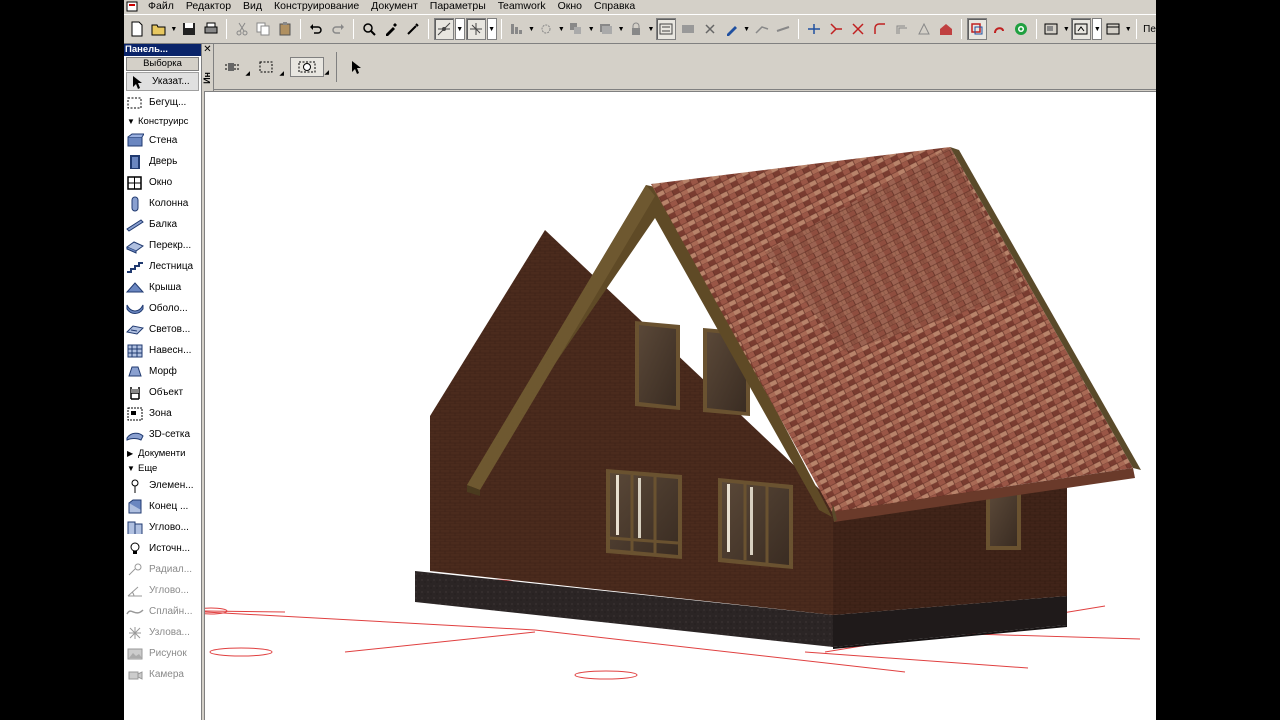 The width and height of the screenshot is (1280, 720). Describe the element at coordinates (1149, 29) in the screenshot. I see `toolbar-overflow-label: Пе` at that location.